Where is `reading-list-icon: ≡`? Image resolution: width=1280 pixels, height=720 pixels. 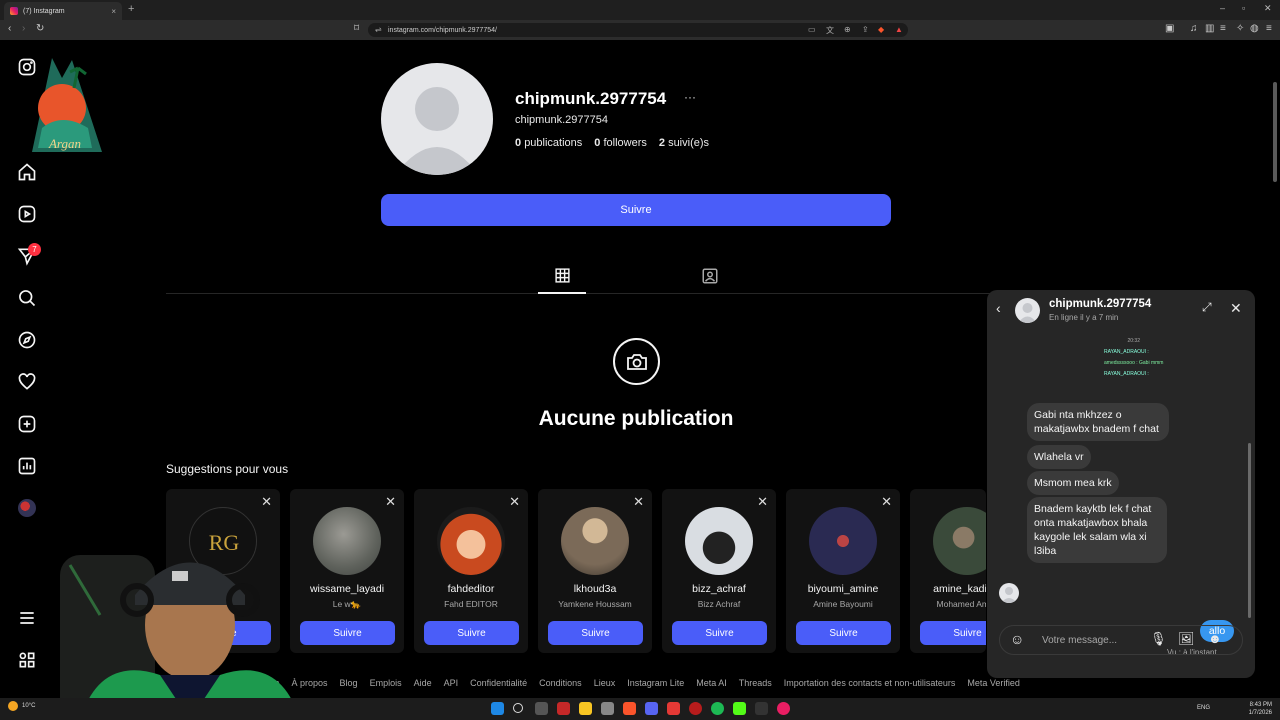
reading-list-icon: ≡ is located at coordinates (1223, 28).